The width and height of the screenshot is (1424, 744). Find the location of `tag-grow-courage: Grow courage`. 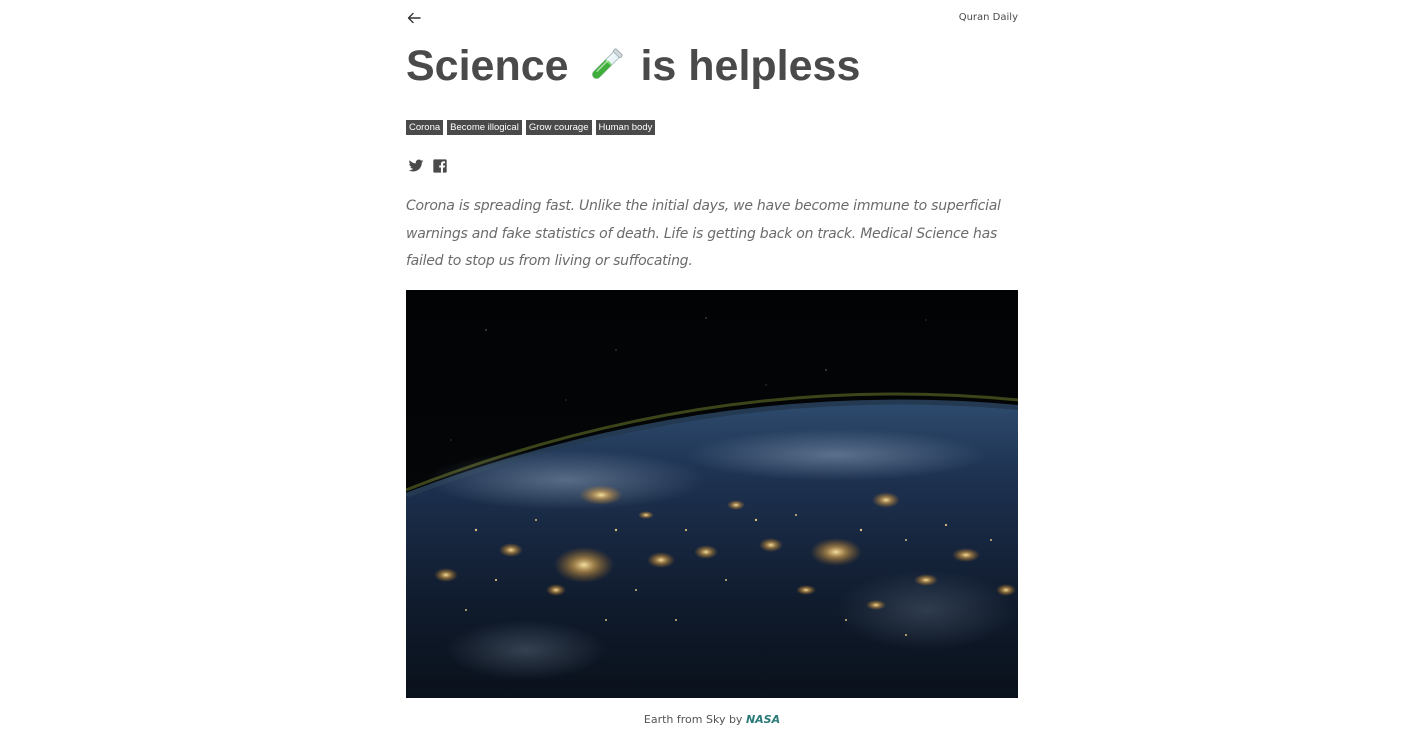

tag-grow-courage: Grow courage is located at coordinates (558, 127).